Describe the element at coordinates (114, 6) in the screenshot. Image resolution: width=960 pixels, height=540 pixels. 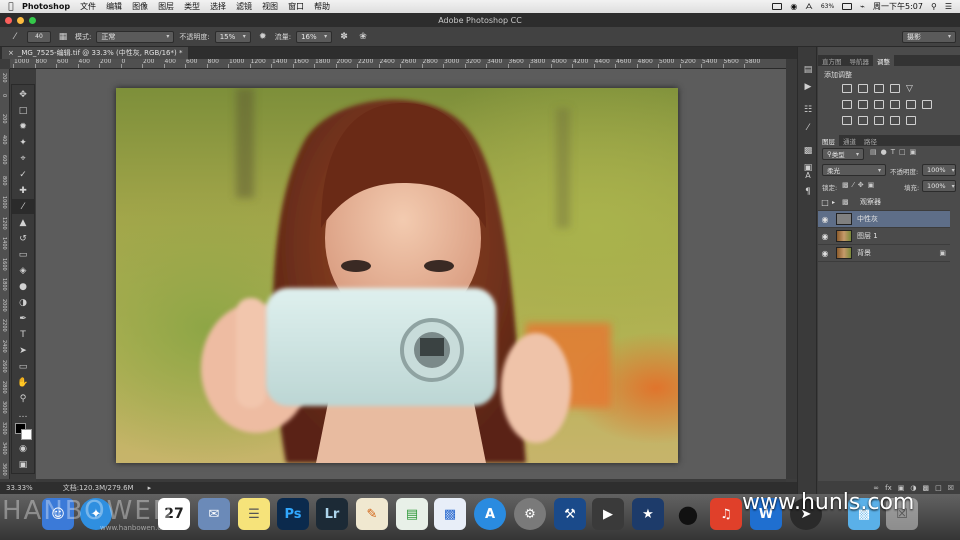
I see `menu-edit: 编辑` at that location.